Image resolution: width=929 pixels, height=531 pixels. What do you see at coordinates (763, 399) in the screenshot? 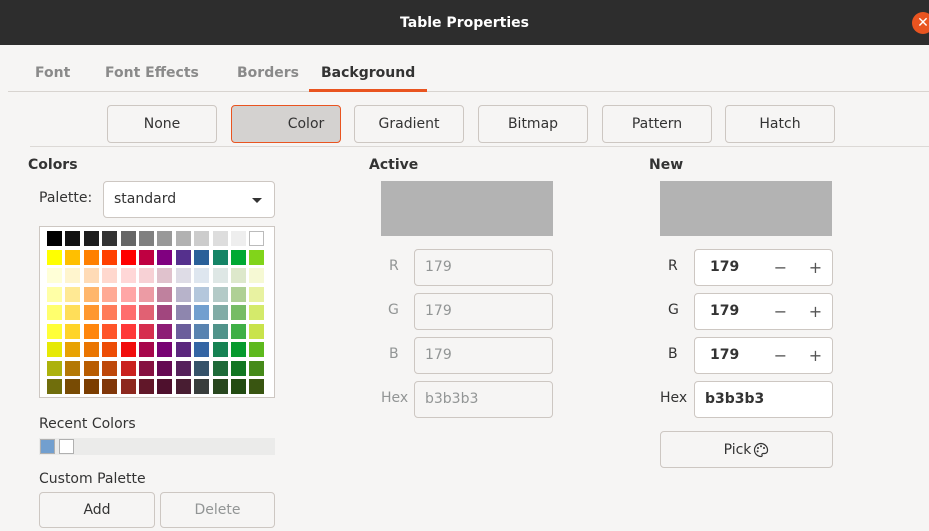
I see `new-hex-field: b3b3b3` at bounding box center [763, 399].